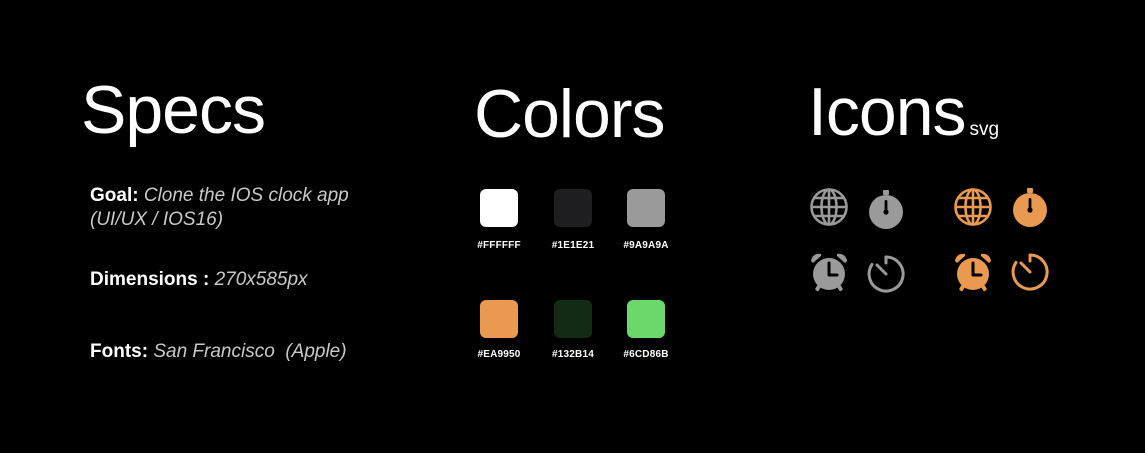 The height and width of the screenshot is (453, 1145). I want to click on goal-value-line1: Clone the IOS clock app, so click(246, 195).